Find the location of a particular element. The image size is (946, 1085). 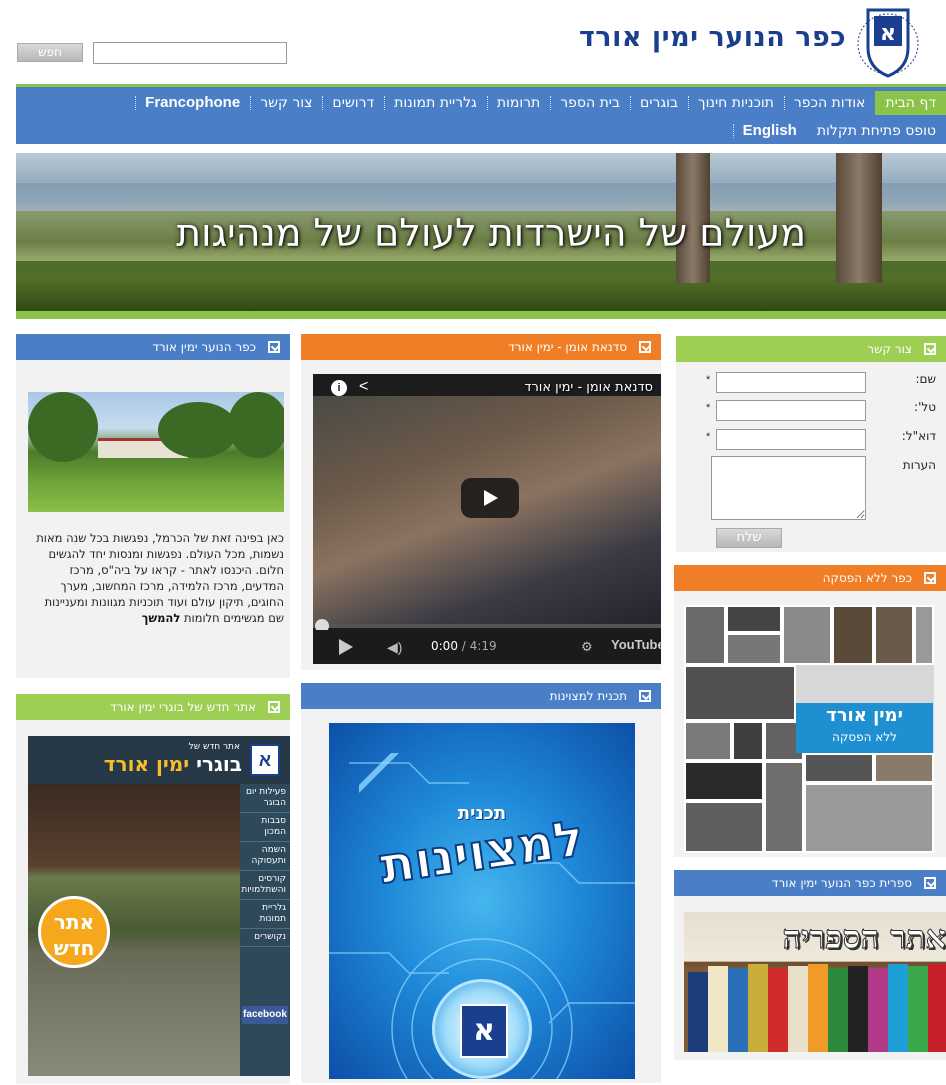

alumni-banner-title: בוגרי ימין אורד is located at coordinates (173, 764).